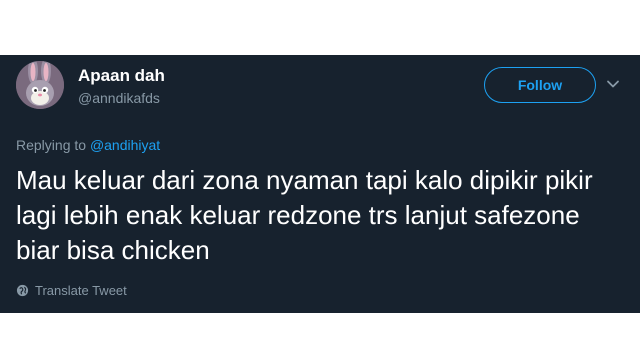 The height and width of the screenshot is (360, 640). What do you see at coordinates (119, 98) in the screenshot?
I see `user-handle: @anndikafds` at bounding box center [119, 98].